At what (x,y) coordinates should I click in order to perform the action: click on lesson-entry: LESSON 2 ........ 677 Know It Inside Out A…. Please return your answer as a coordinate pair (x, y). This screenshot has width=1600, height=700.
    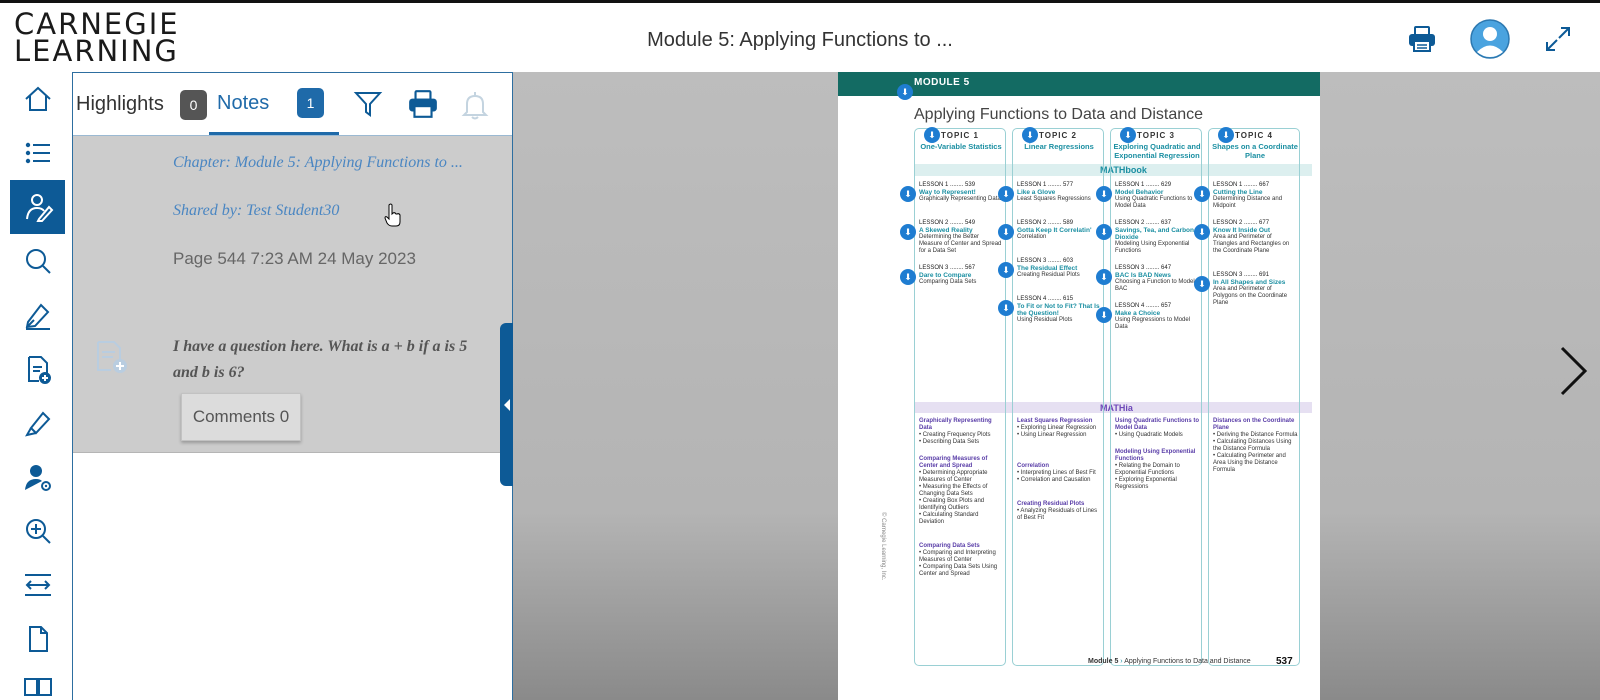
    Looking at the image, I should click on (1255, 237).